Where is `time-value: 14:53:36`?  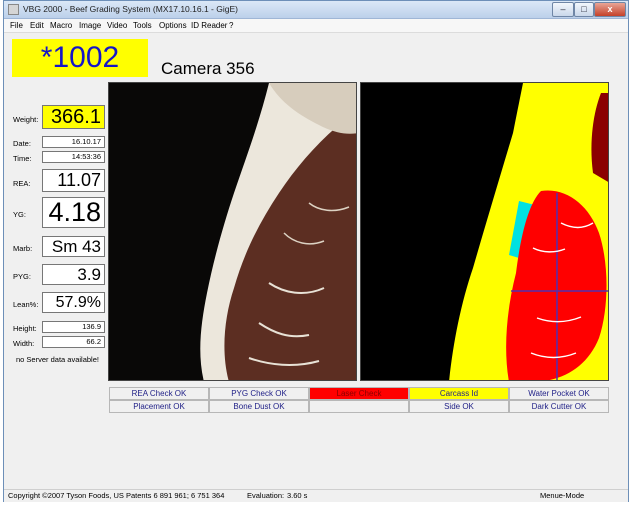
time-value: 14:53:36 is located at coordinates (73, 157).